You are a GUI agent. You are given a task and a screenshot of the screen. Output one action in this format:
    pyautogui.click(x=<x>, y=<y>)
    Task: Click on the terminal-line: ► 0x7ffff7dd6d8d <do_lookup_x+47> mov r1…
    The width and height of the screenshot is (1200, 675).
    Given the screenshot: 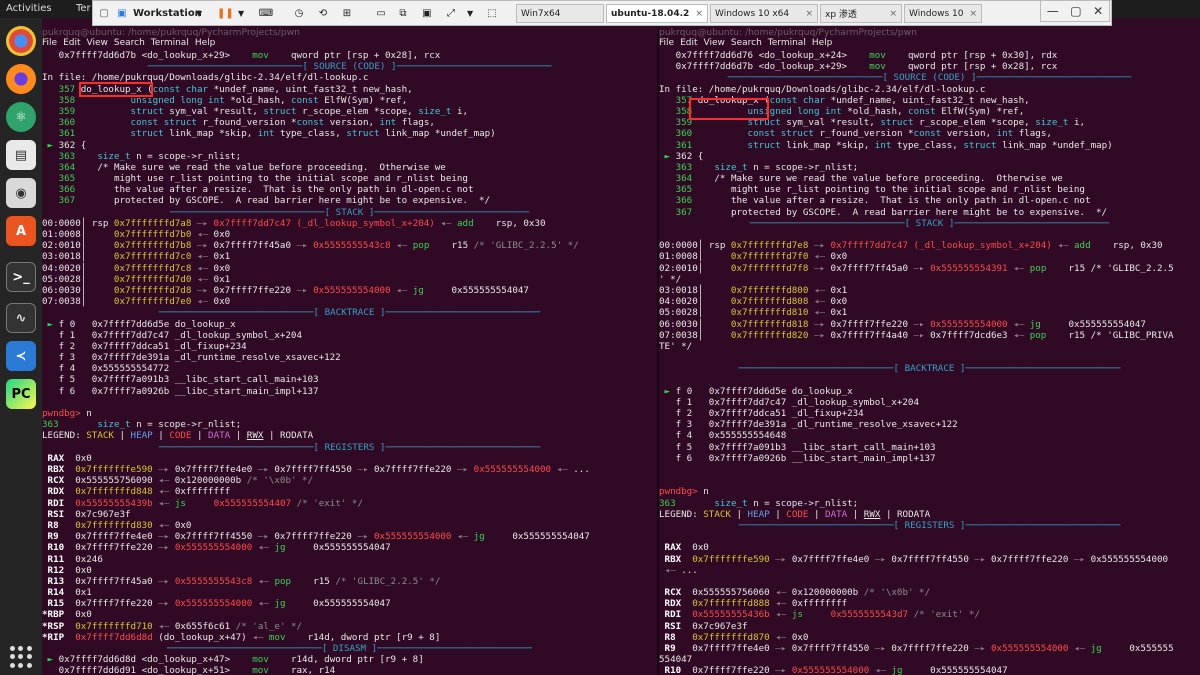 What is the action you would take?
    pyautogui.click(x=235, y=660)
    